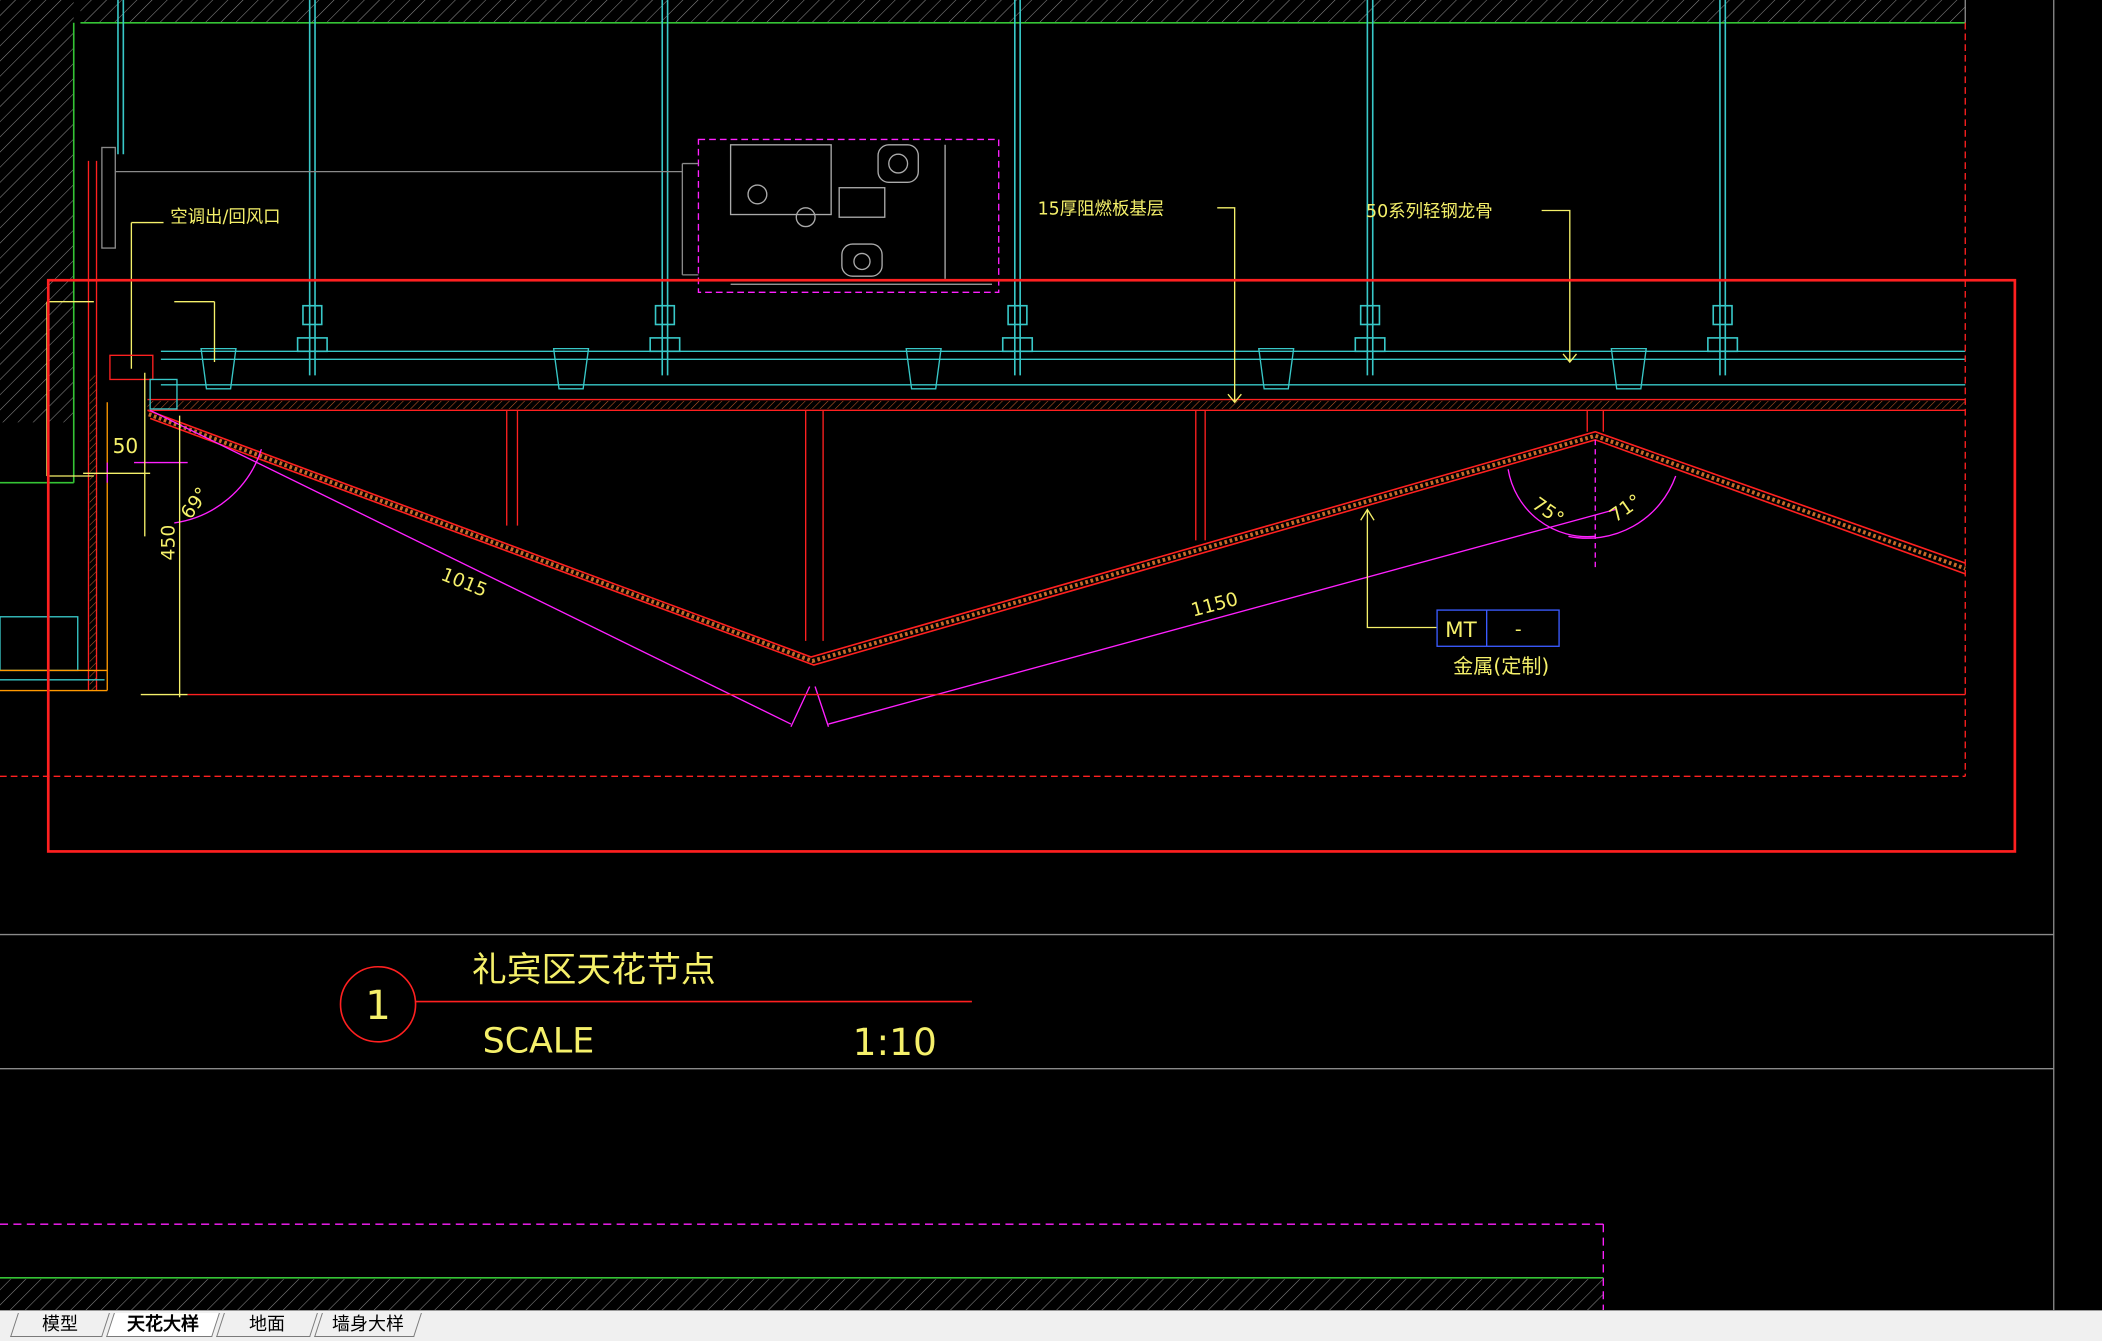 The image size is (2102, 1341). Describe the element at coordinates (895, 1042) in the screenshot. I see `scale-value: 1:10` at that location.